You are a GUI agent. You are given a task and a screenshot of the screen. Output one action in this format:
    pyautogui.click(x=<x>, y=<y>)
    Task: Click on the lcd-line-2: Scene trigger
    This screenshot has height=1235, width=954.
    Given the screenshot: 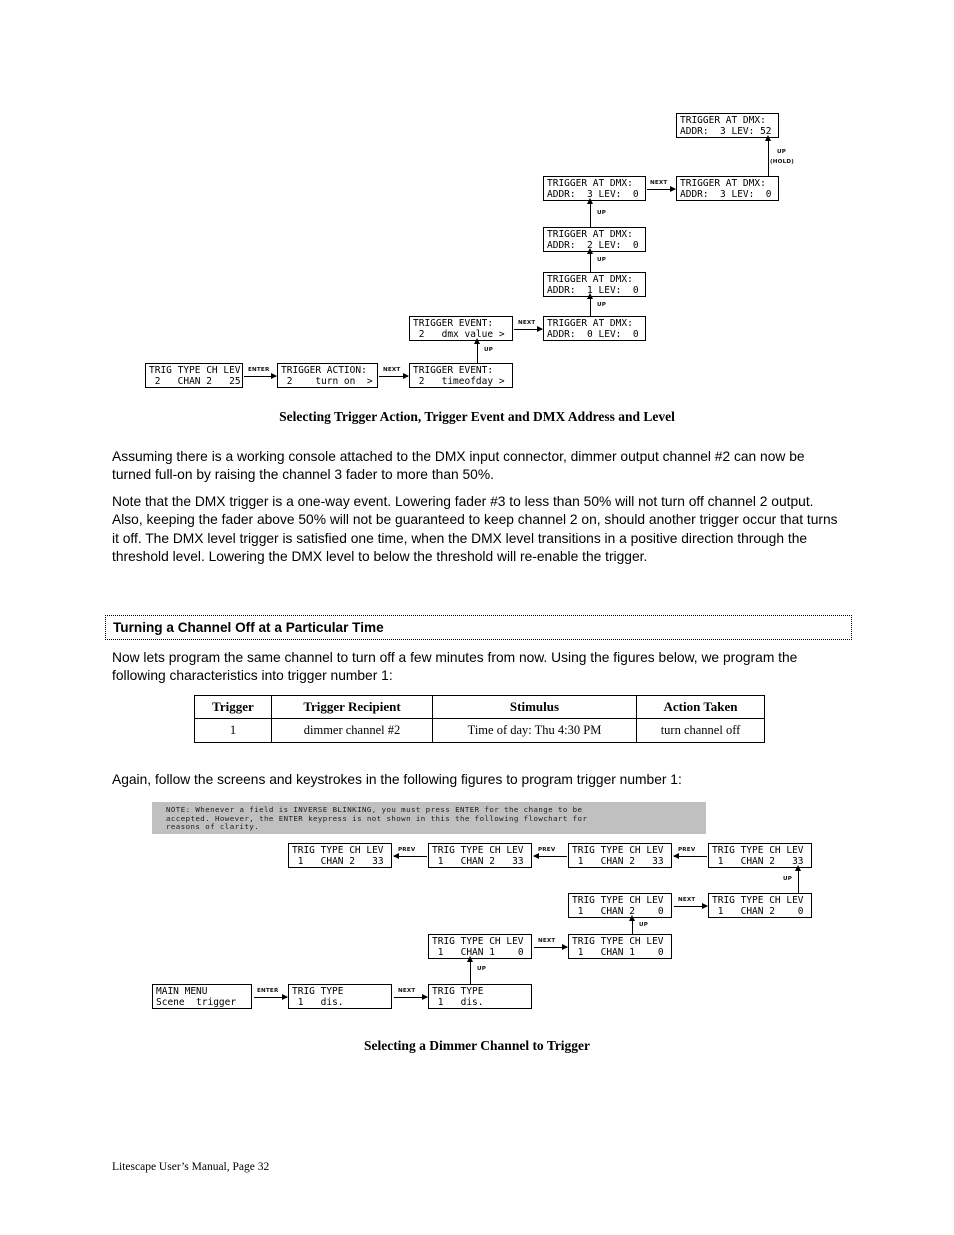 What is the action you would take?
    pyautogui.click(x=202, y=1003)
    